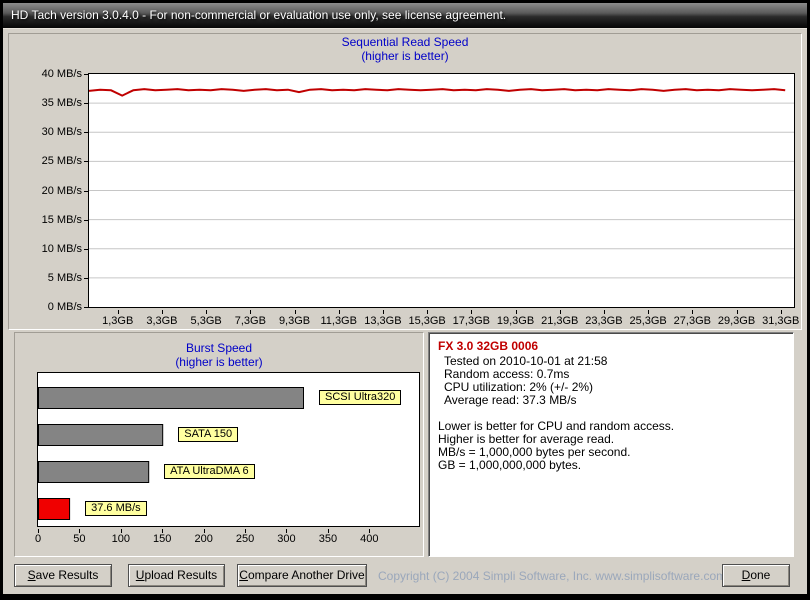 This screenshot has height=600, width=810. I want to click on x-axis-tick-label: 0, so click(38, 539).